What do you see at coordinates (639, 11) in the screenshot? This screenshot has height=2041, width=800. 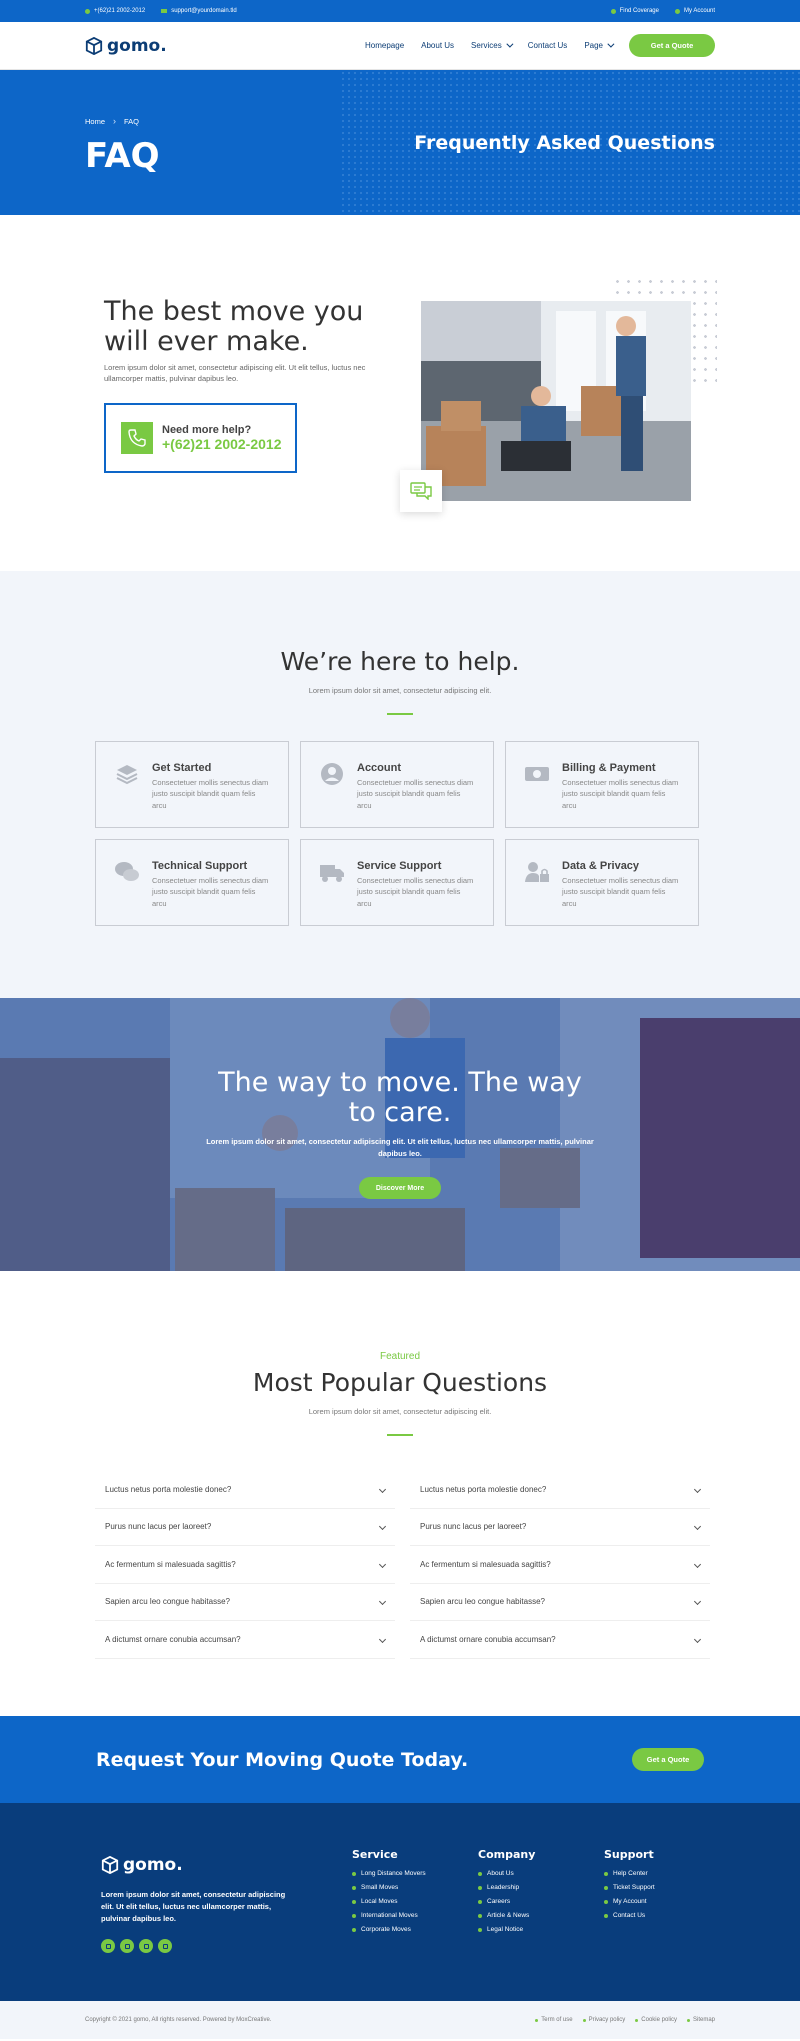 I see `find-coverage-label: Find Coverage` at bounding box center [639, 11].